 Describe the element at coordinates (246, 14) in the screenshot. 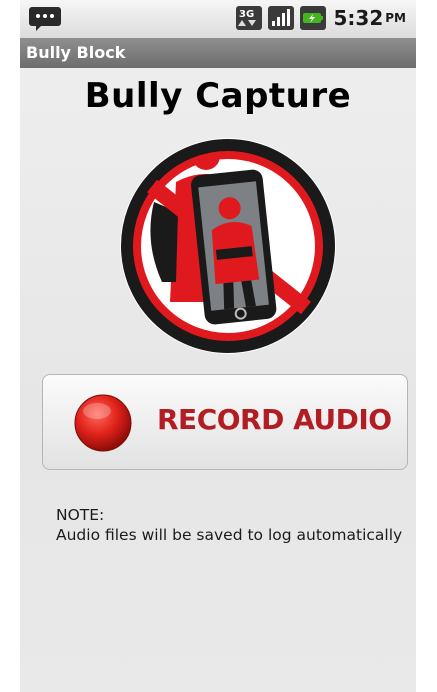

I see `svg-text: 3G` at that location.